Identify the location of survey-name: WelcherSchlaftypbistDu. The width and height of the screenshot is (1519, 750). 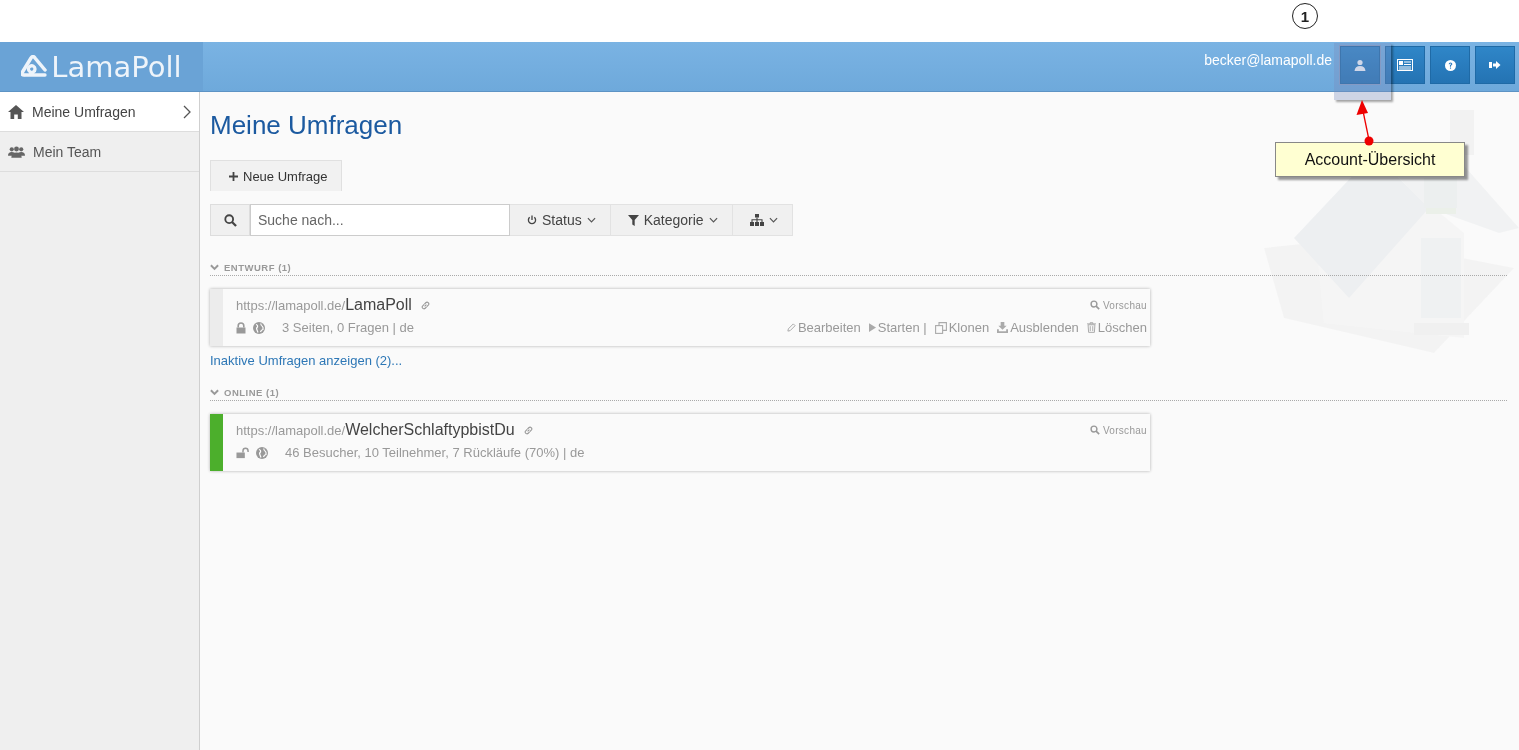
(430, 430).